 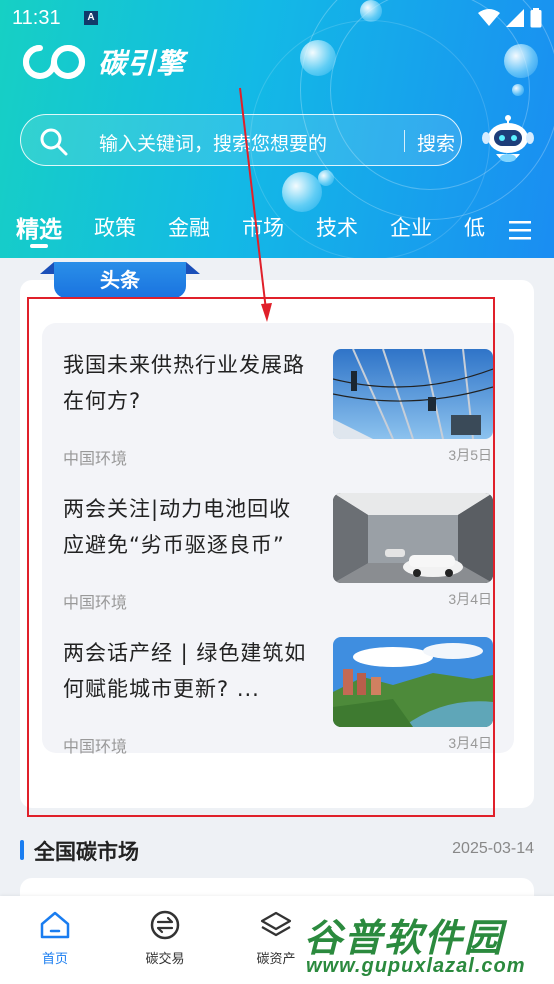 I want to click on robot-assistant-icon, so click(x=508, y=141).